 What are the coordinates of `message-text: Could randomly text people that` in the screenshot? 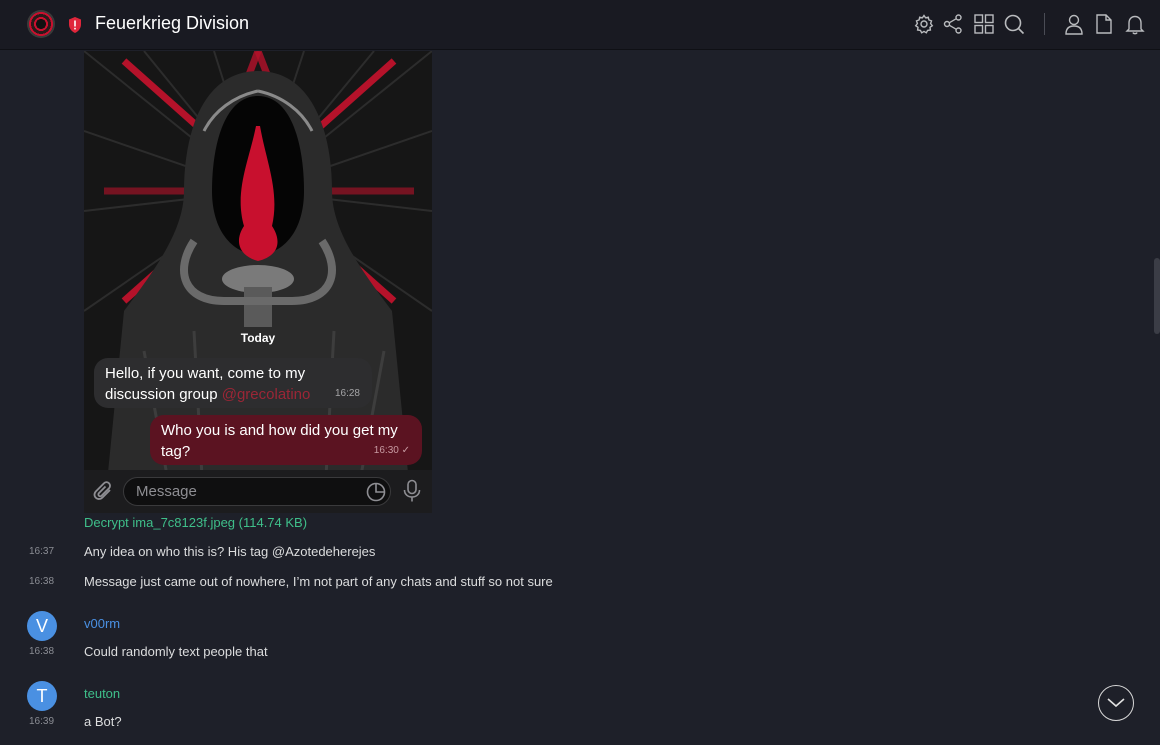 It's located at (176, 651).